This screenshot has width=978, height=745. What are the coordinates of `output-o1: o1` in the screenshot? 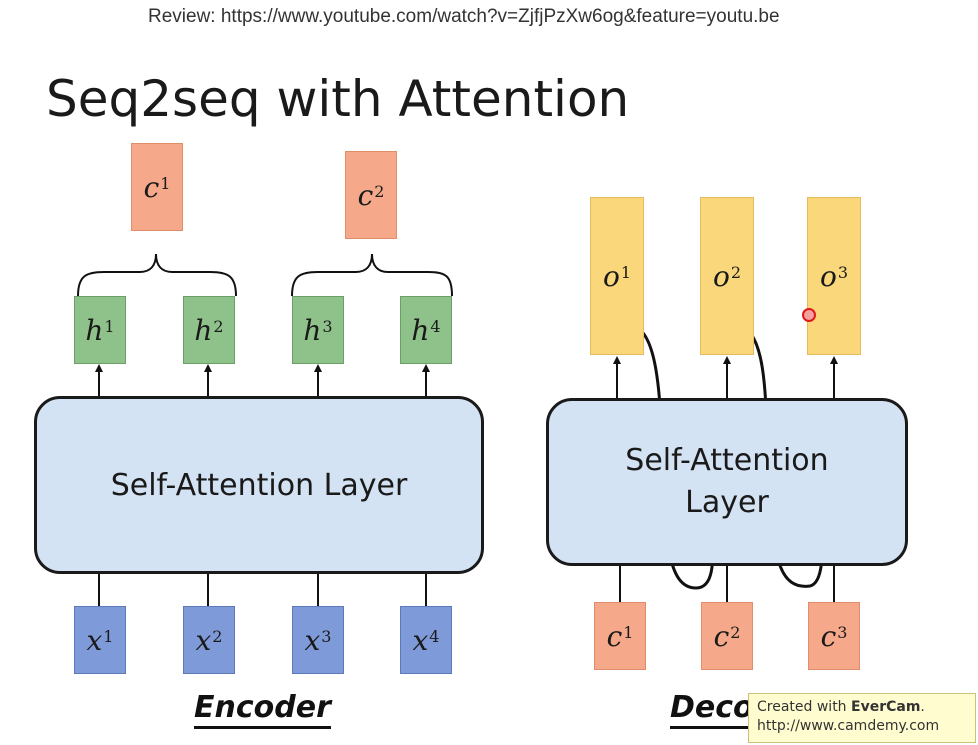 It's located at (617, 276).